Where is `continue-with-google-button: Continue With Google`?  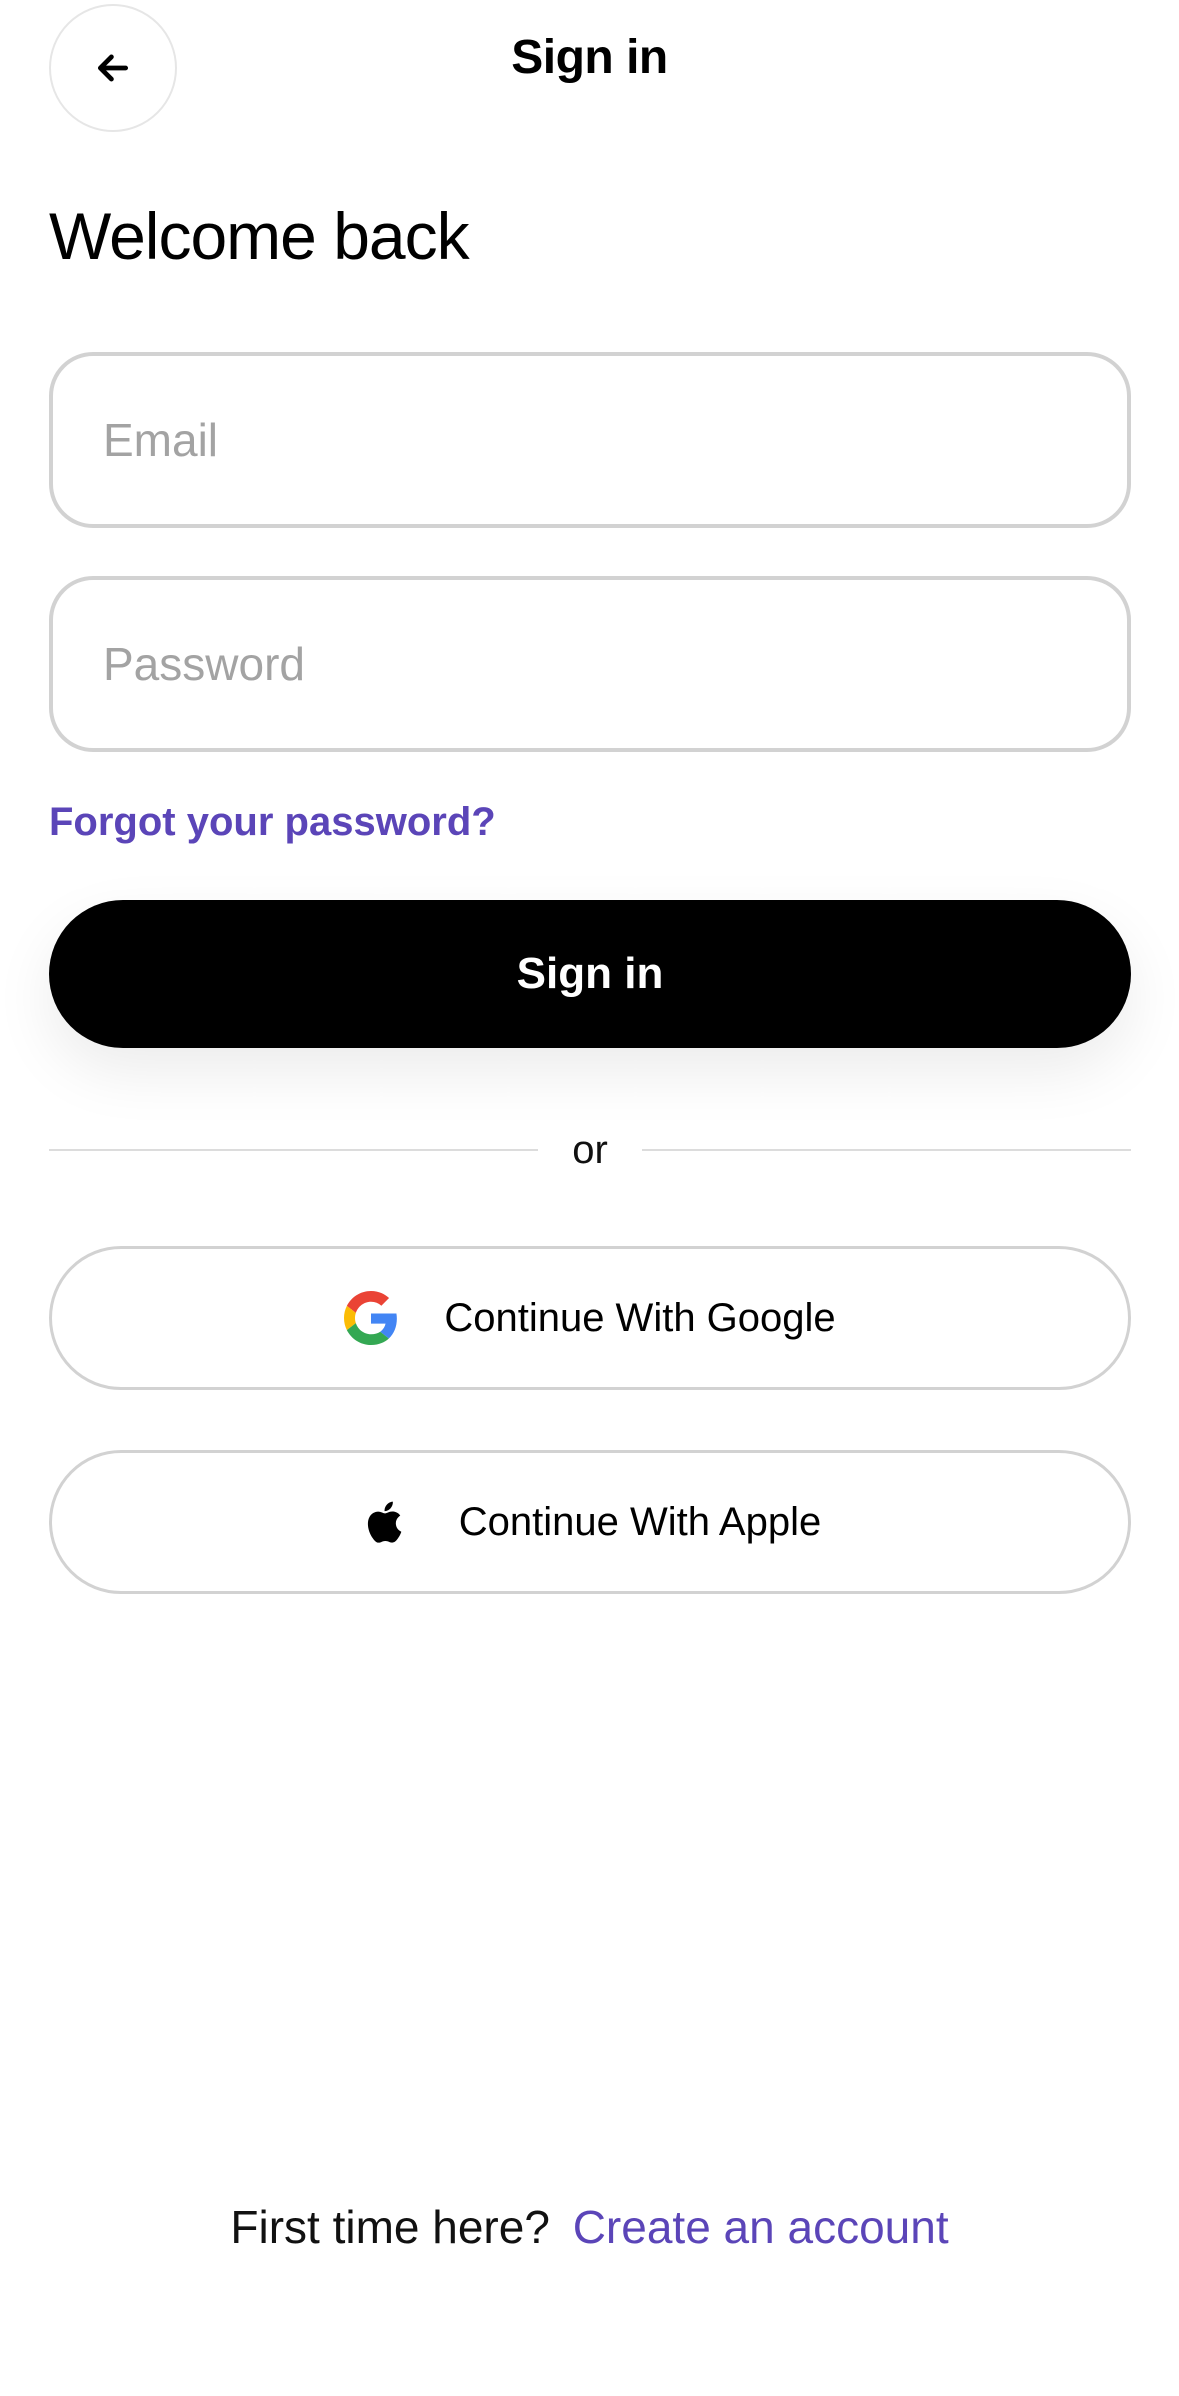 continue-with-google-button: Continue With Google is located at coordinates (590, 1318).